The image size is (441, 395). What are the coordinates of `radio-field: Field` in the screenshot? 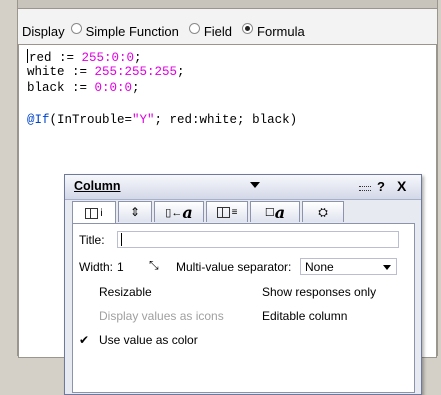 It's located at (210, 30).